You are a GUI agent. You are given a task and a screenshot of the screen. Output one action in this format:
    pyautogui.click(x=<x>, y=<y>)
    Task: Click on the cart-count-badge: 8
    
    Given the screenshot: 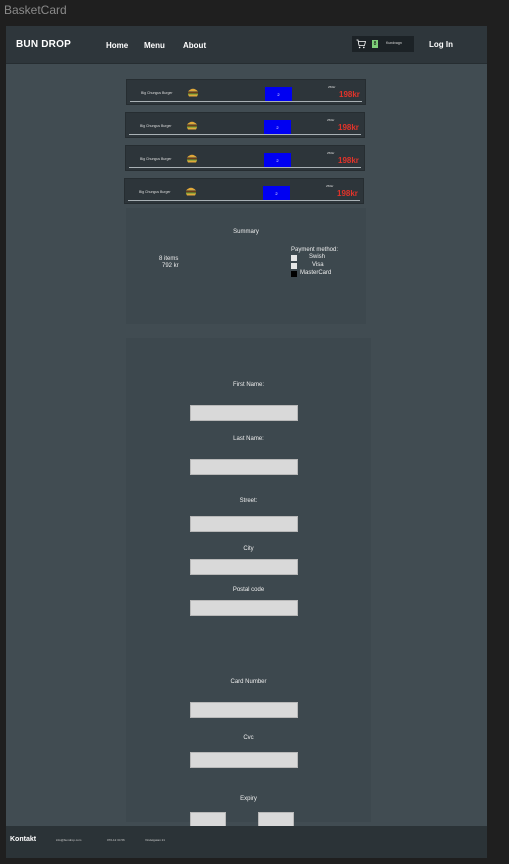 What is the action you would take?
    pyautogui.click(x=375, y=44)
    